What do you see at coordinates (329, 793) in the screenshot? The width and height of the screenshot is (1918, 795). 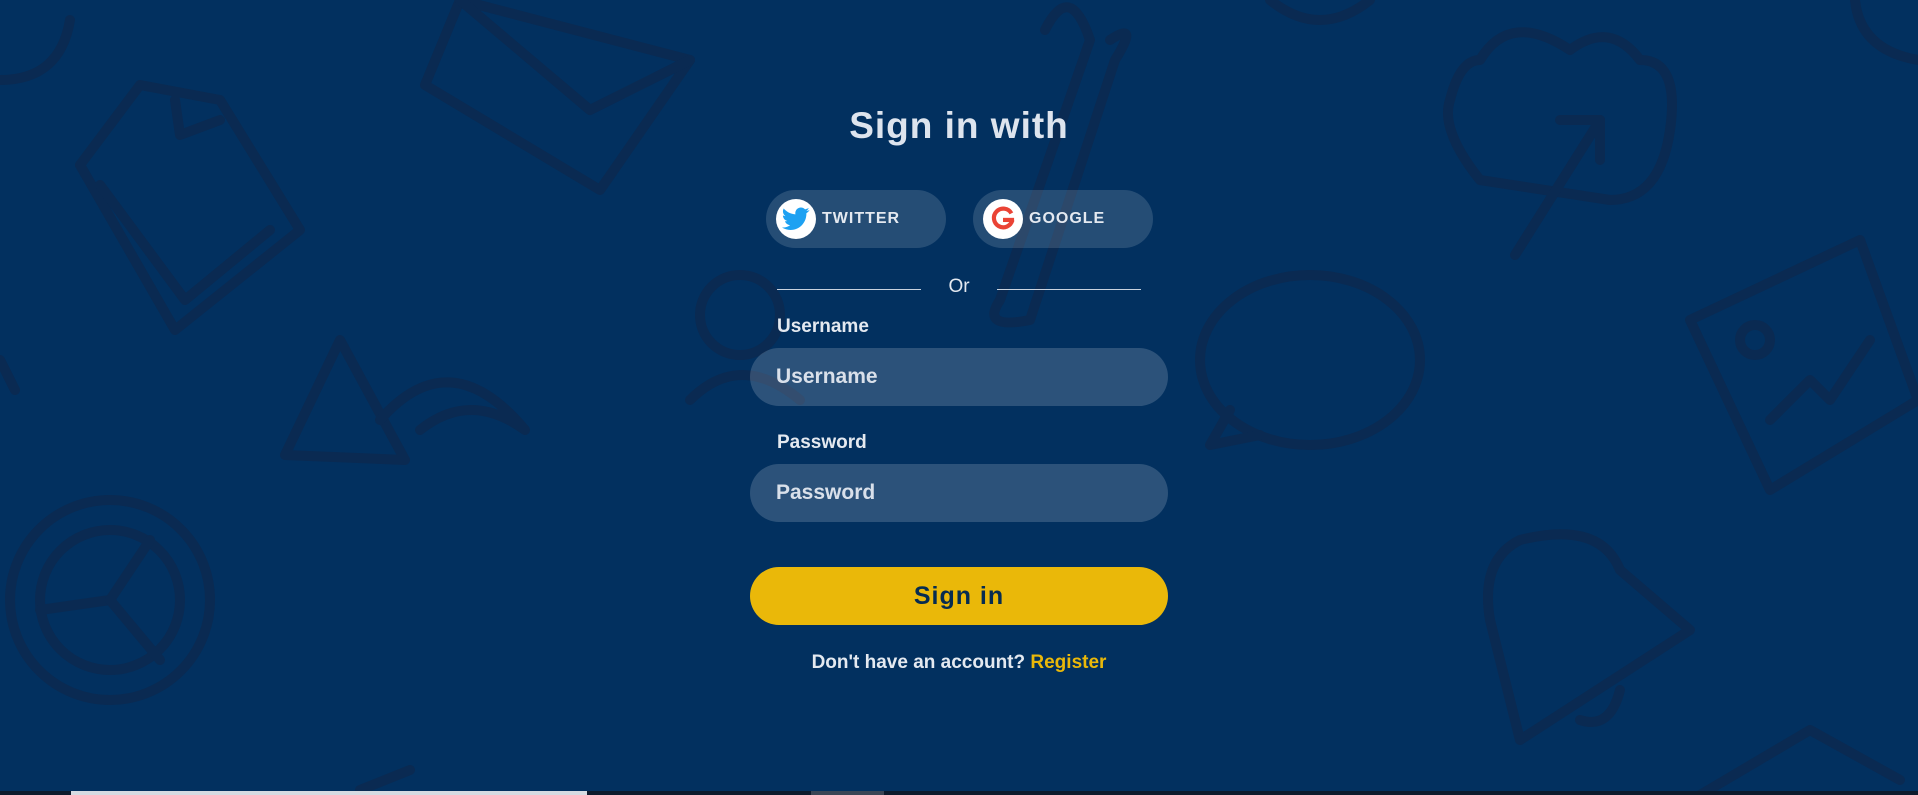 I see `horizontal-scrollbar-thumb` at bounding box center [329, 793].